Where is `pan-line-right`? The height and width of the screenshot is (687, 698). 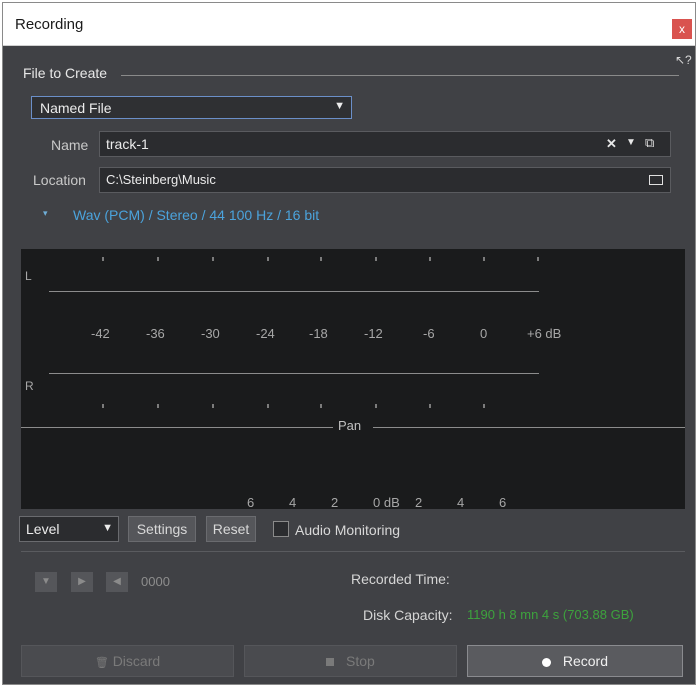
pan-line-right is located at coordinates (529, 427).